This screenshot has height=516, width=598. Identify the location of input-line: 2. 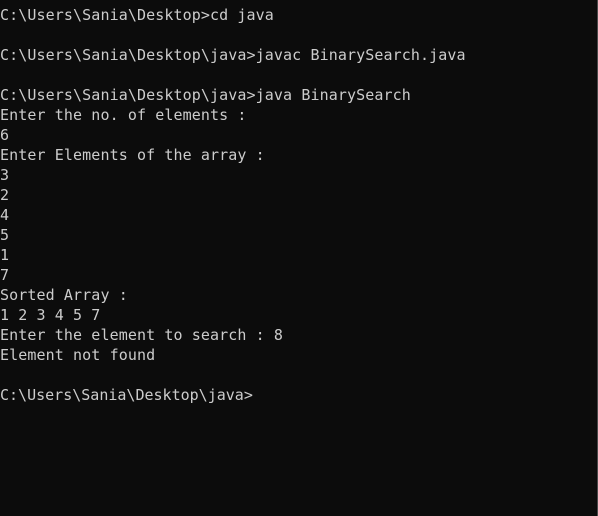
(5, 195).